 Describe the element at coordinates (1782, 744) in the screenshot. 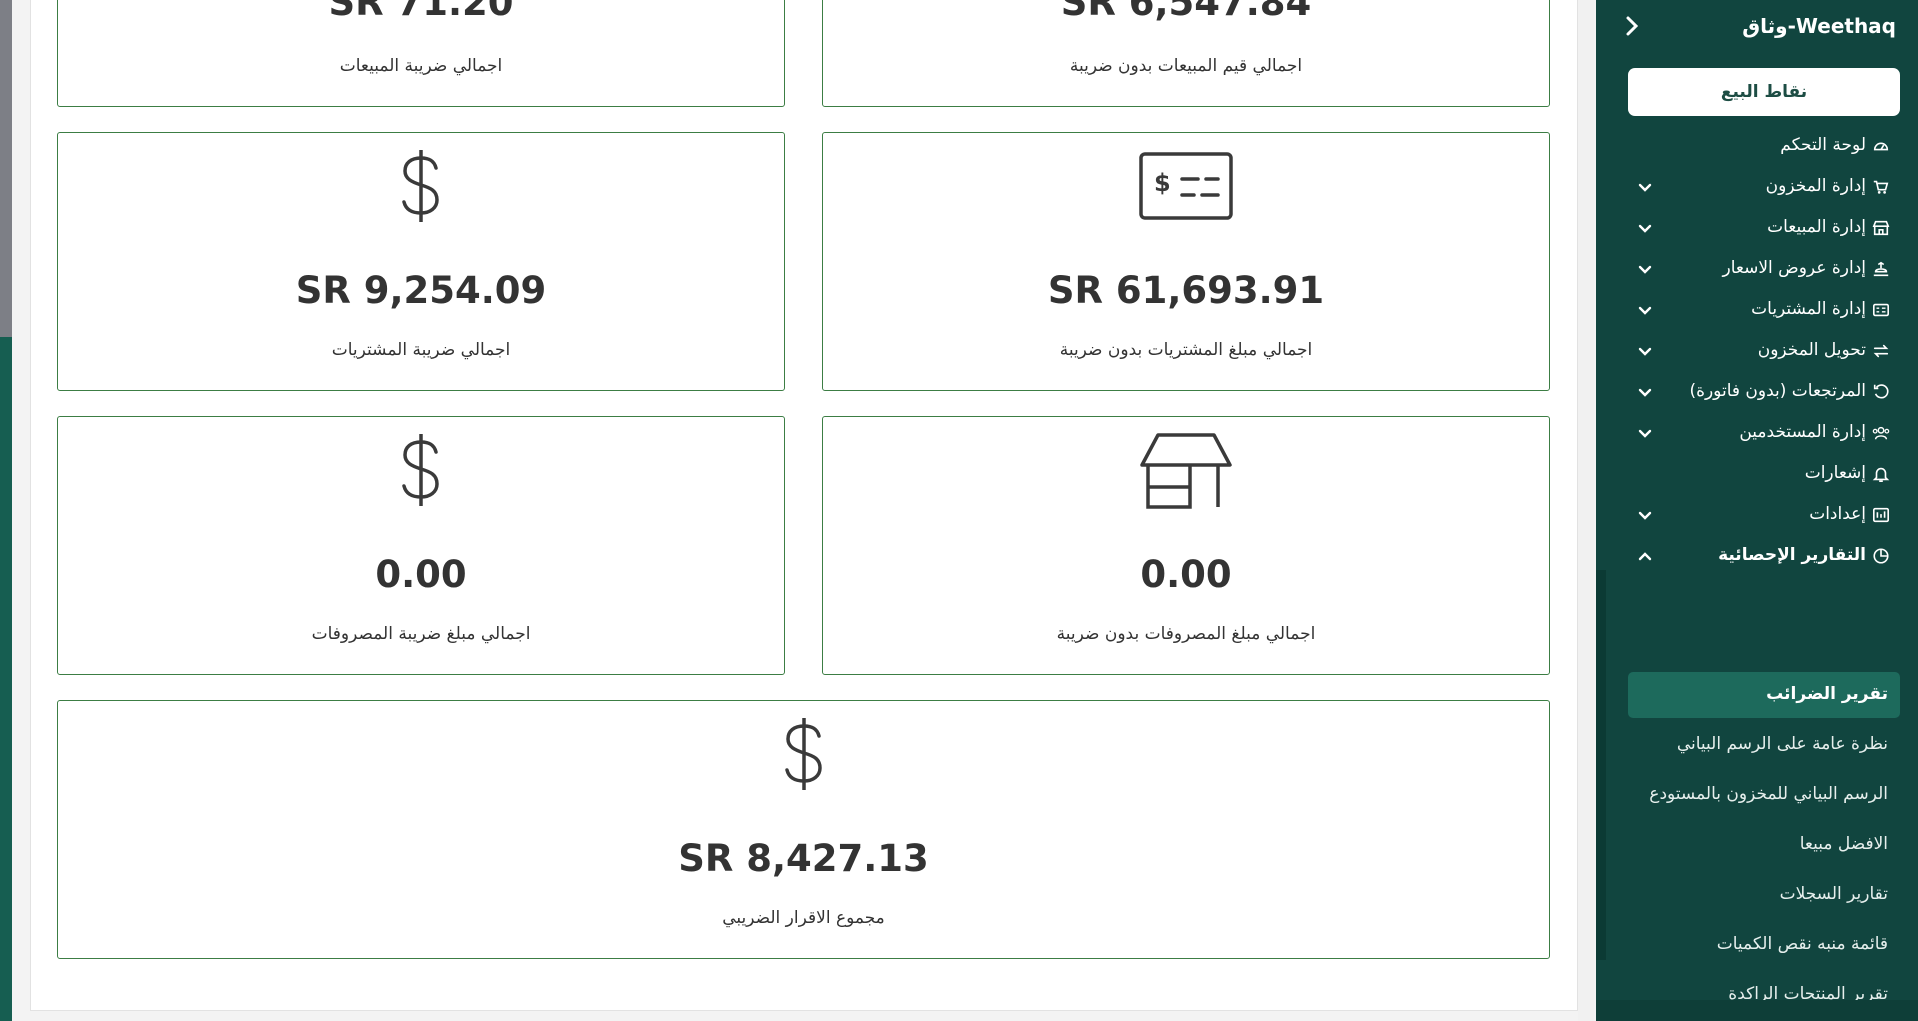

I see `sidebar-subitem-label: نظرة عامة على الرسم البياني` at that location.